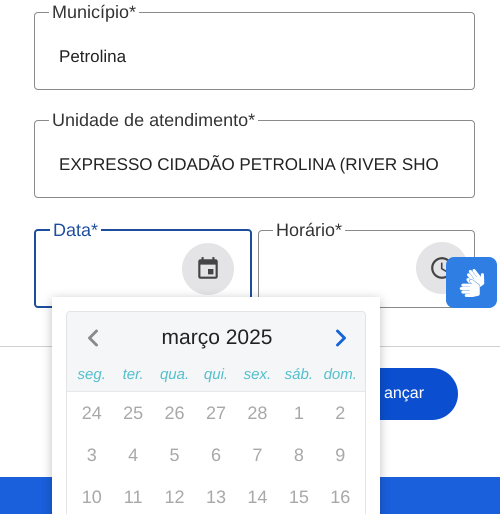 The height and width of the screenshot is (514, 500). I want to click on field-label: Horário*, so click(309, 230).